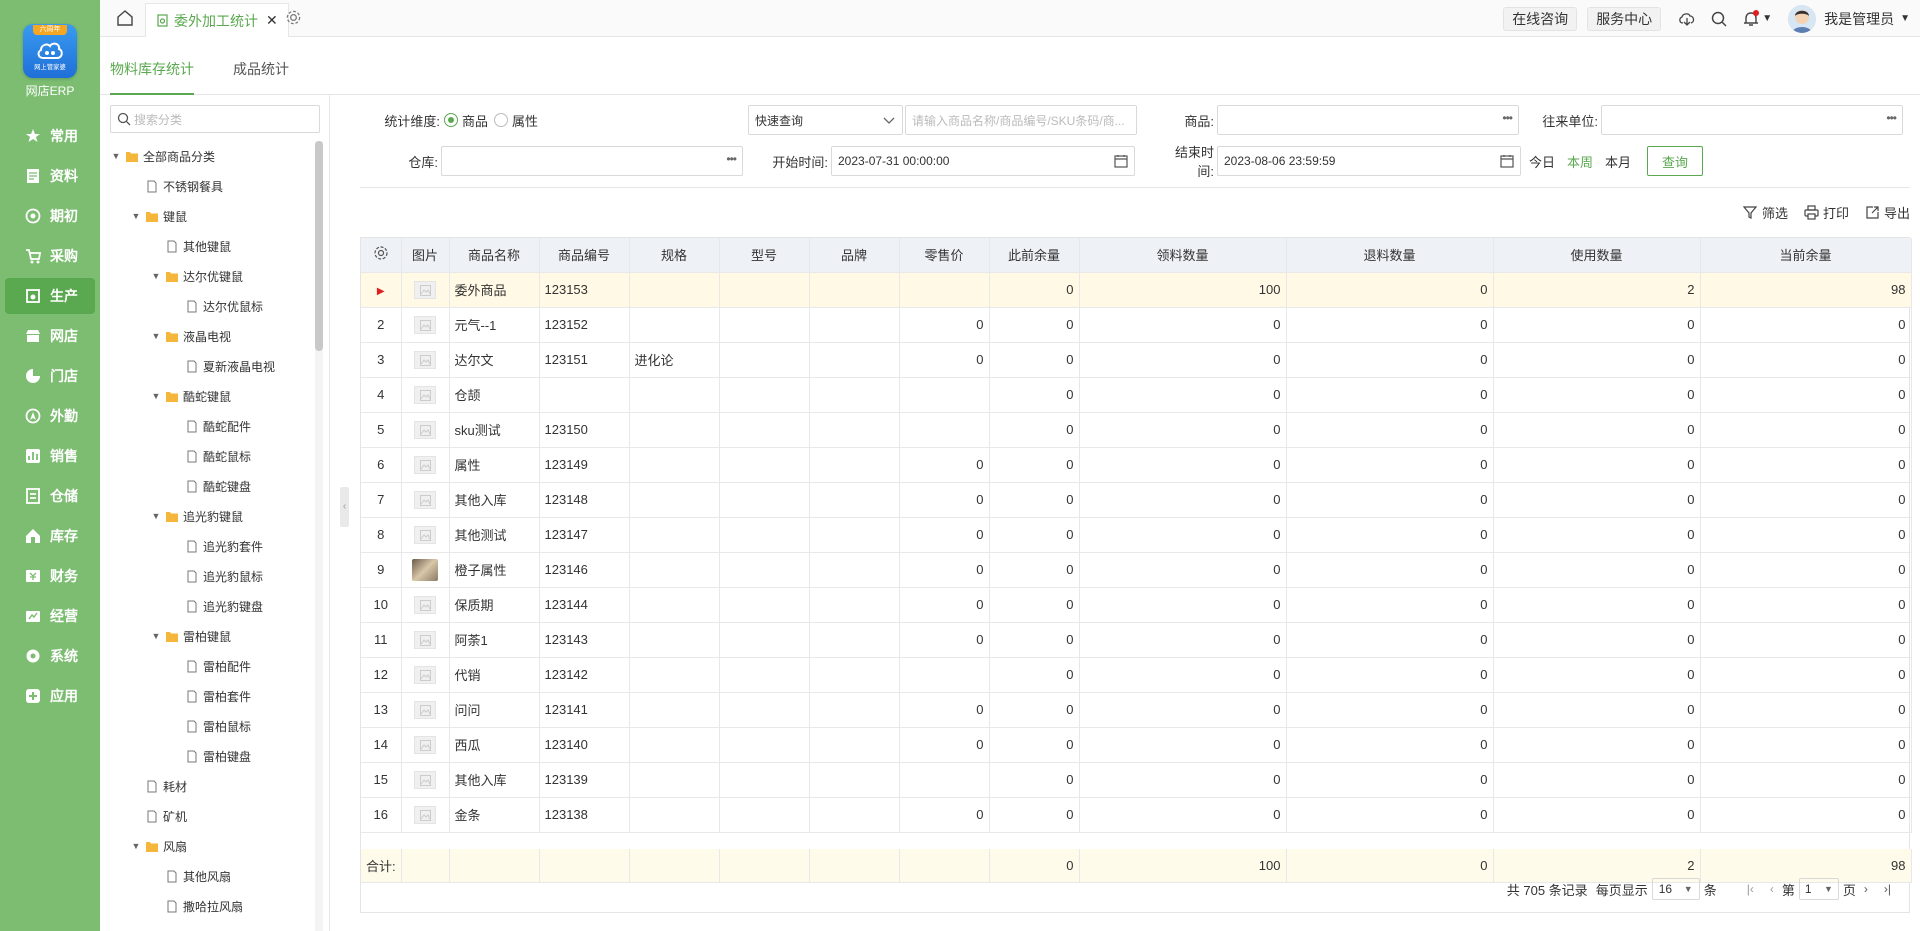 This screenshot has width=1920, height=931. Describe the element at coordinates (1580, 161) in the screenshot. I see `this-week-link: 本周` at that location.